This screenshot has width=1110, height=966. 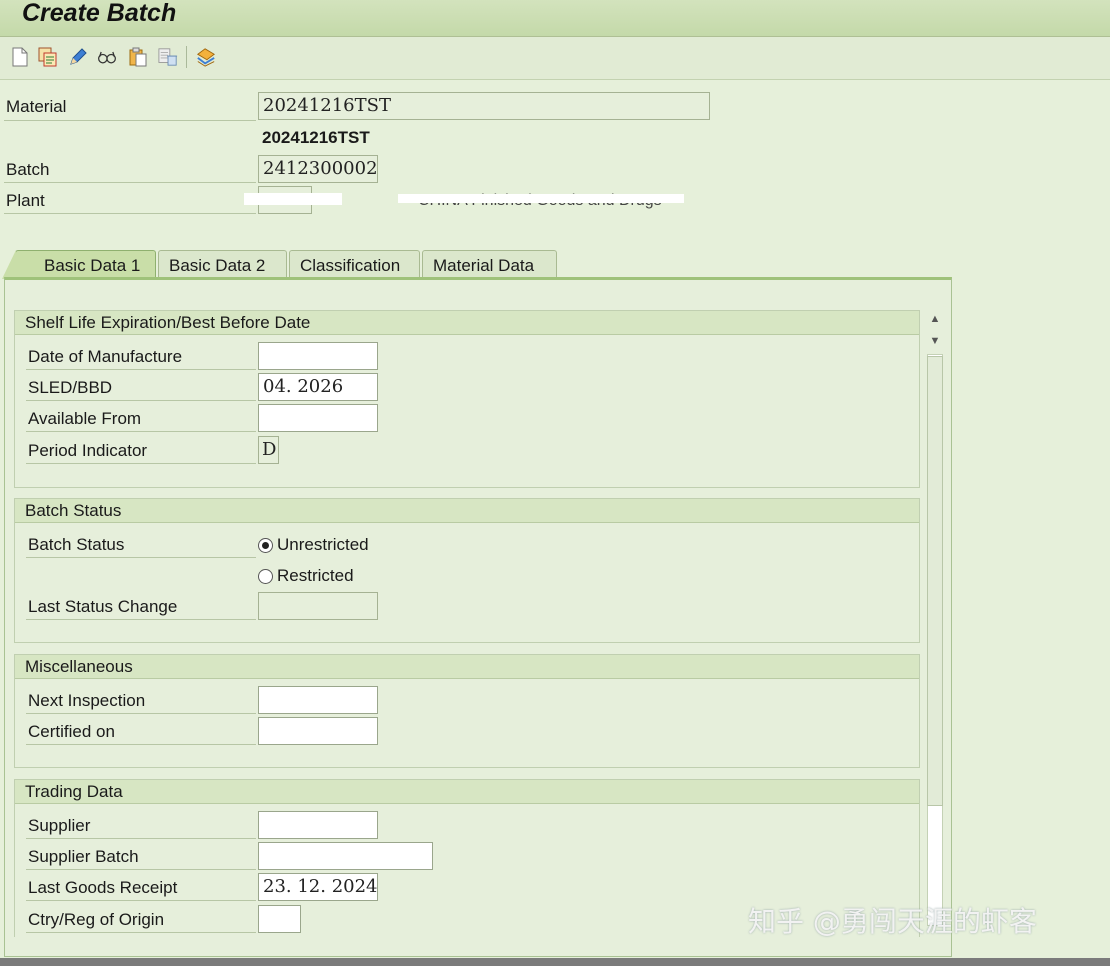 What do you see at coordinates (318, 356) in the screenshot?
I see `date-of-manufacture-input` at bounding box center [318, 356].